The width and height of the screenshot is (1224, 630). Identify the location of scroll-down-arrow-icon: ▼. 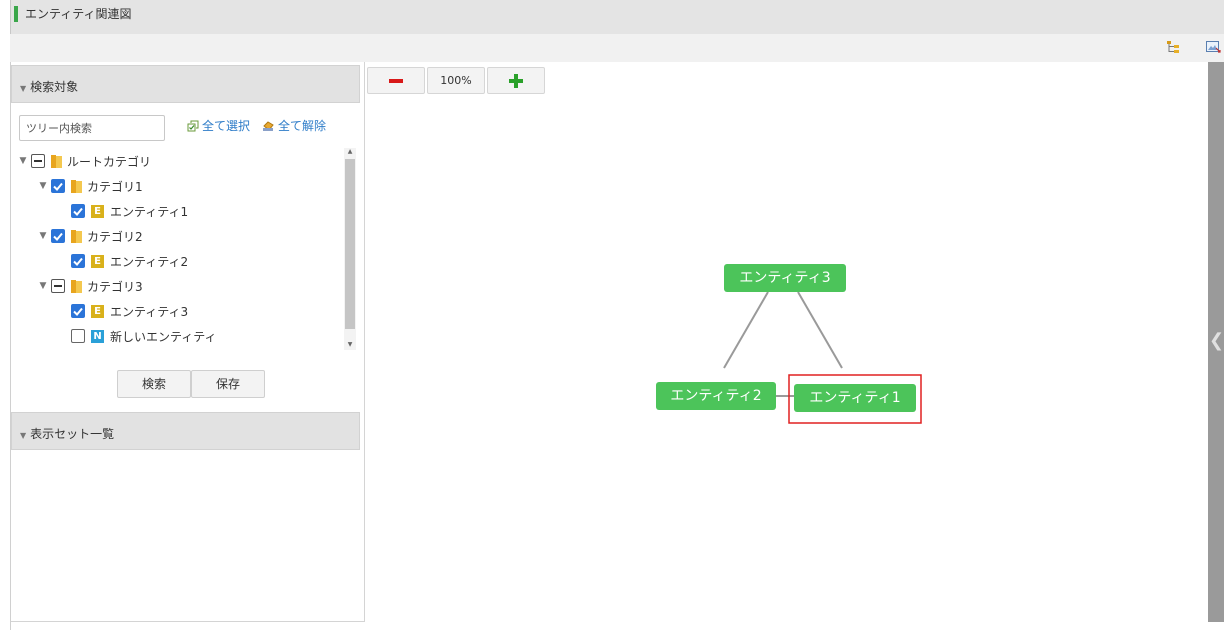
(350, 344).